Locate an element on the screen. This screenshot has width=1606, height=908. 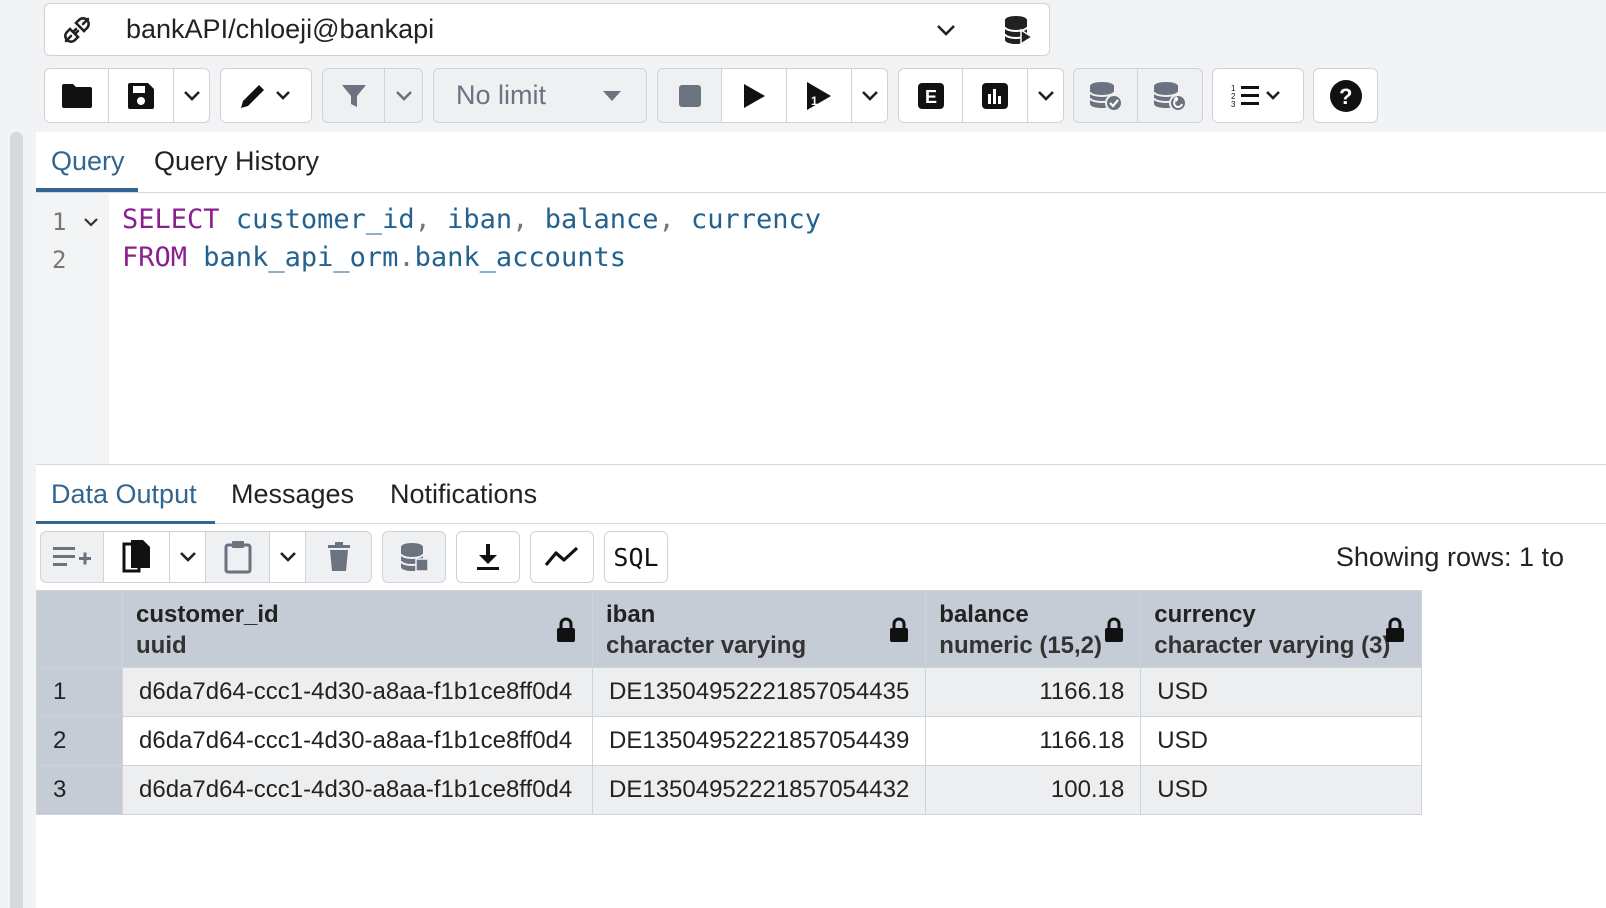
graph-visualiser-button is located at coordinates (562, 557).